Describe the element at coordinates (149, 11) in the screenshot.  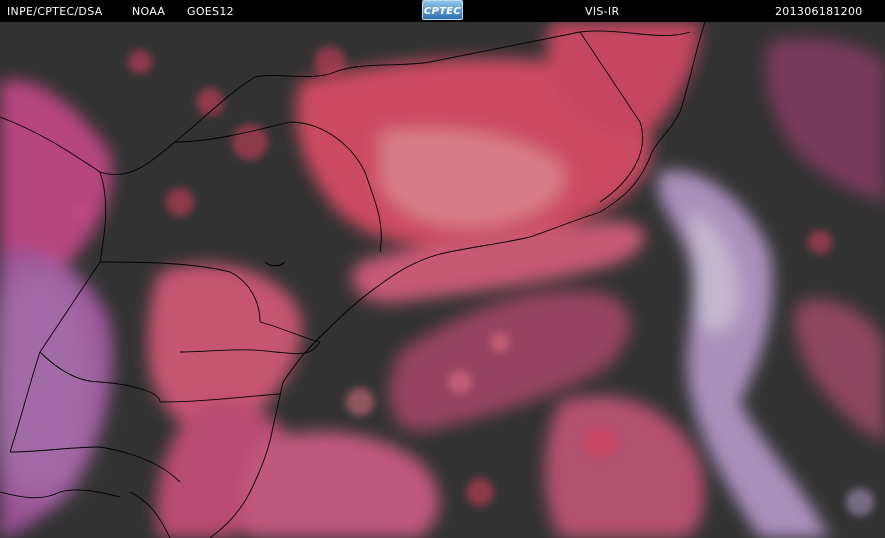
I see `org-label: NOAA` at that location.